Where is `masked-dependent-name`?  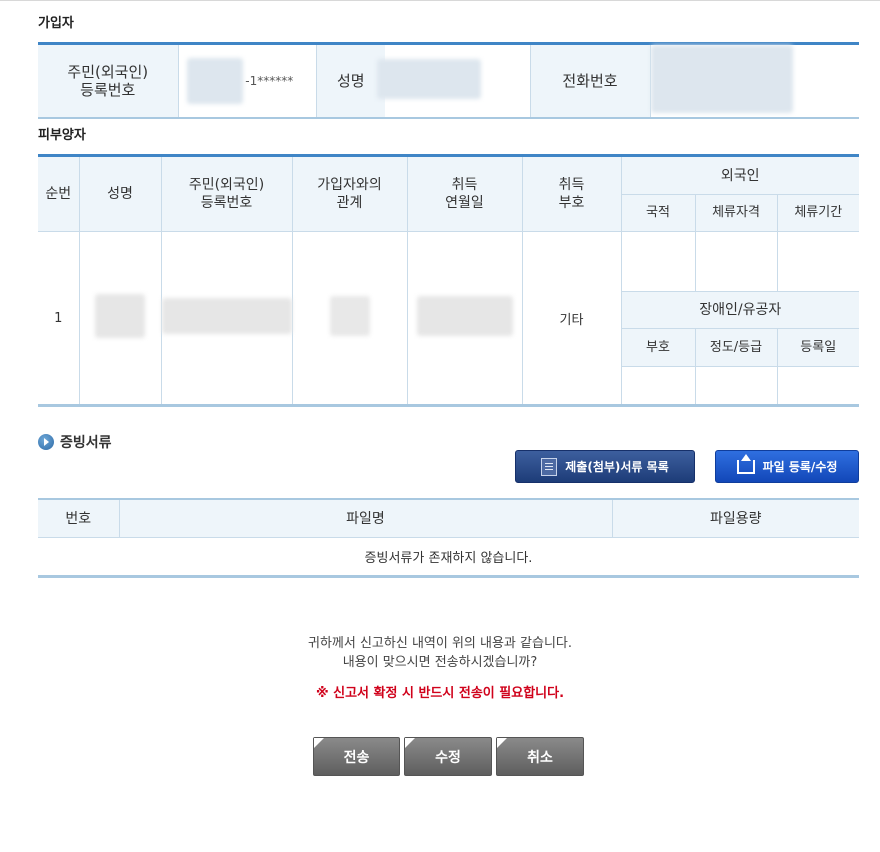
masked-dependent-name is located at coordinates (120, 316).